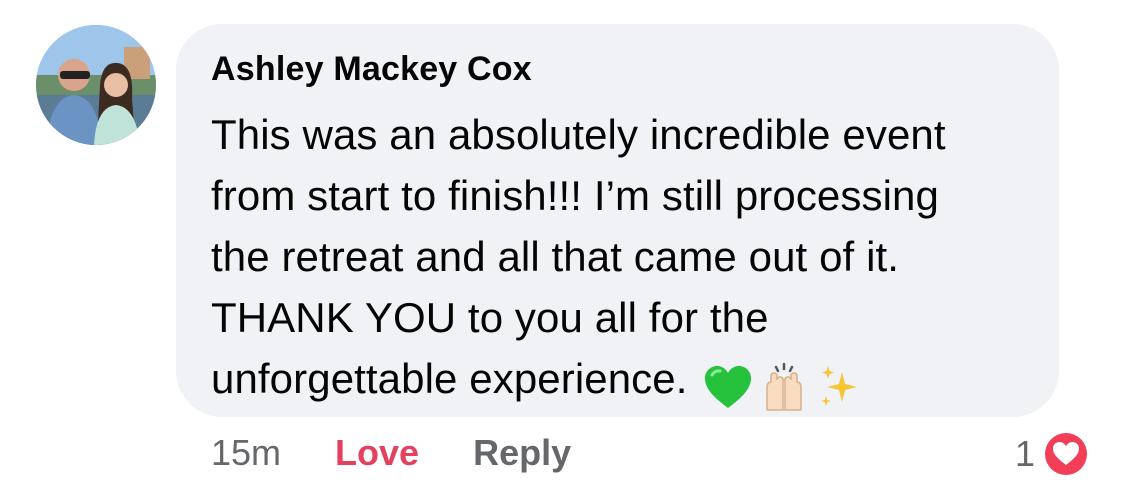  Describe the element at coordinates (1024, 453) in the screenshot. I see `reaction-count: 1` at that location.